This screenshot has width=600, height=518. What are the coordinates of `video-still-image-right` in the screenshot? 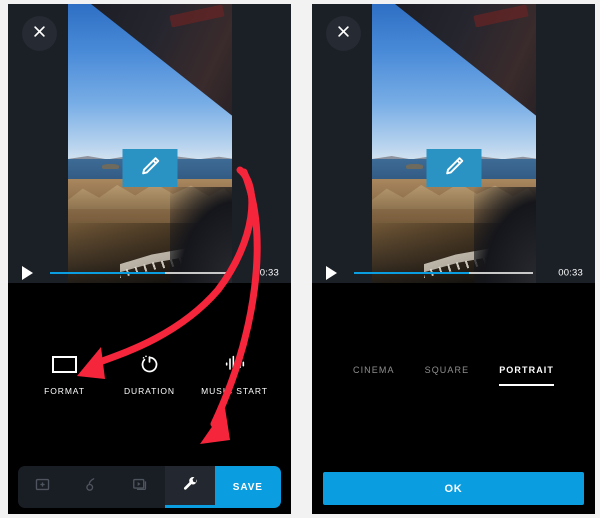 It's located at (454, 143).